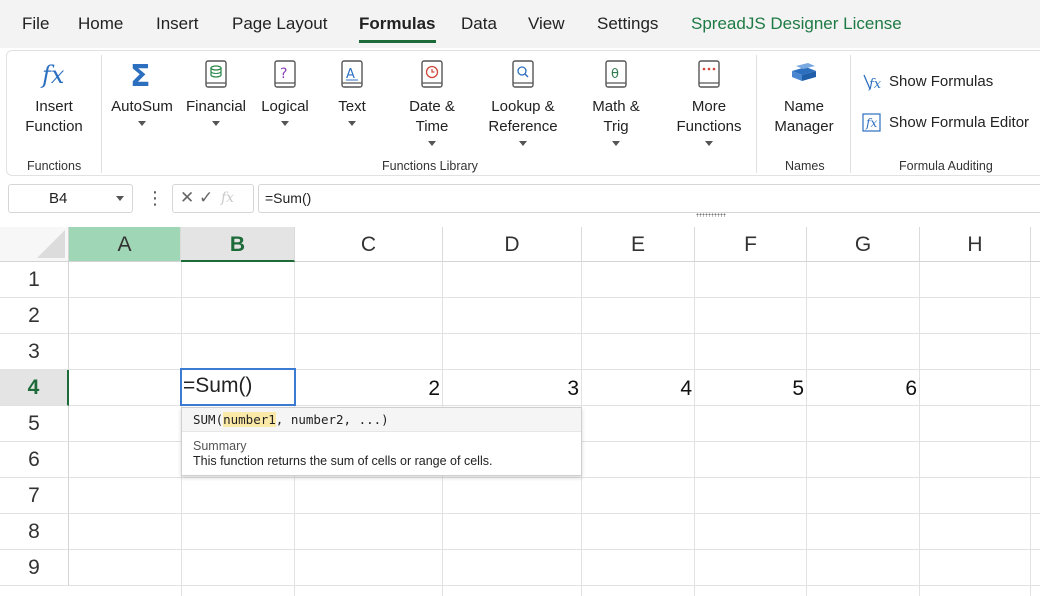  I want to click on math-trig-button: θ Math & Trig, so click(616, 101).